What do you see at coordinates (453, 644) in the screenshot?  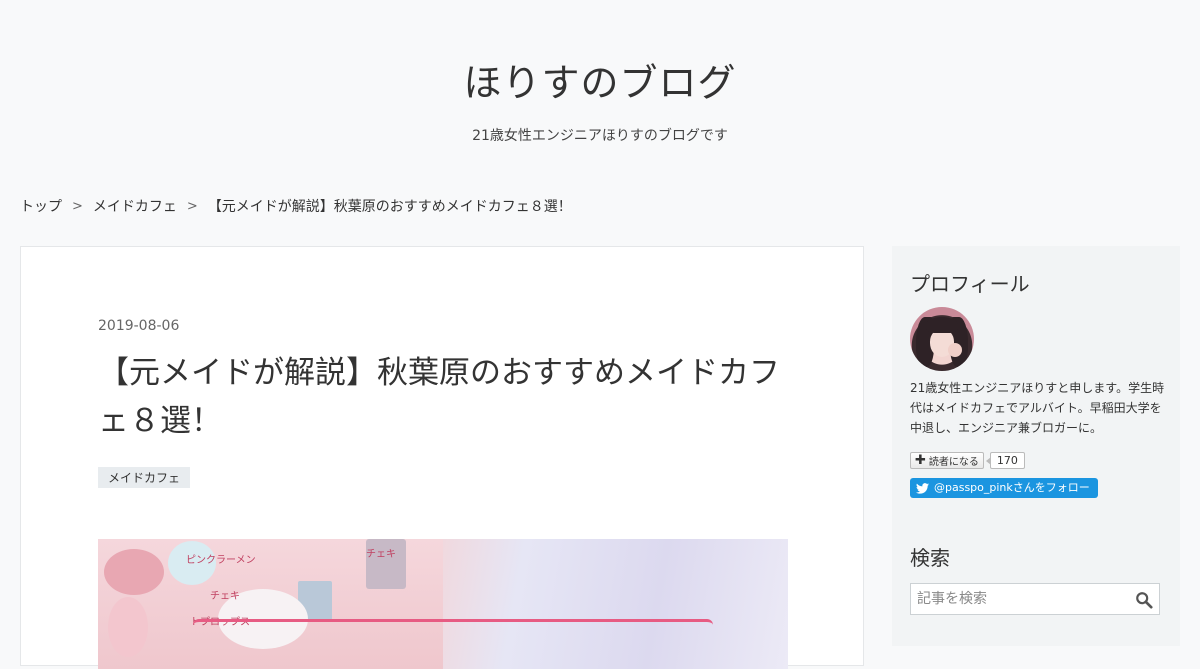 I see `eyecatch-title-banner` at bounding box center [453, 644].